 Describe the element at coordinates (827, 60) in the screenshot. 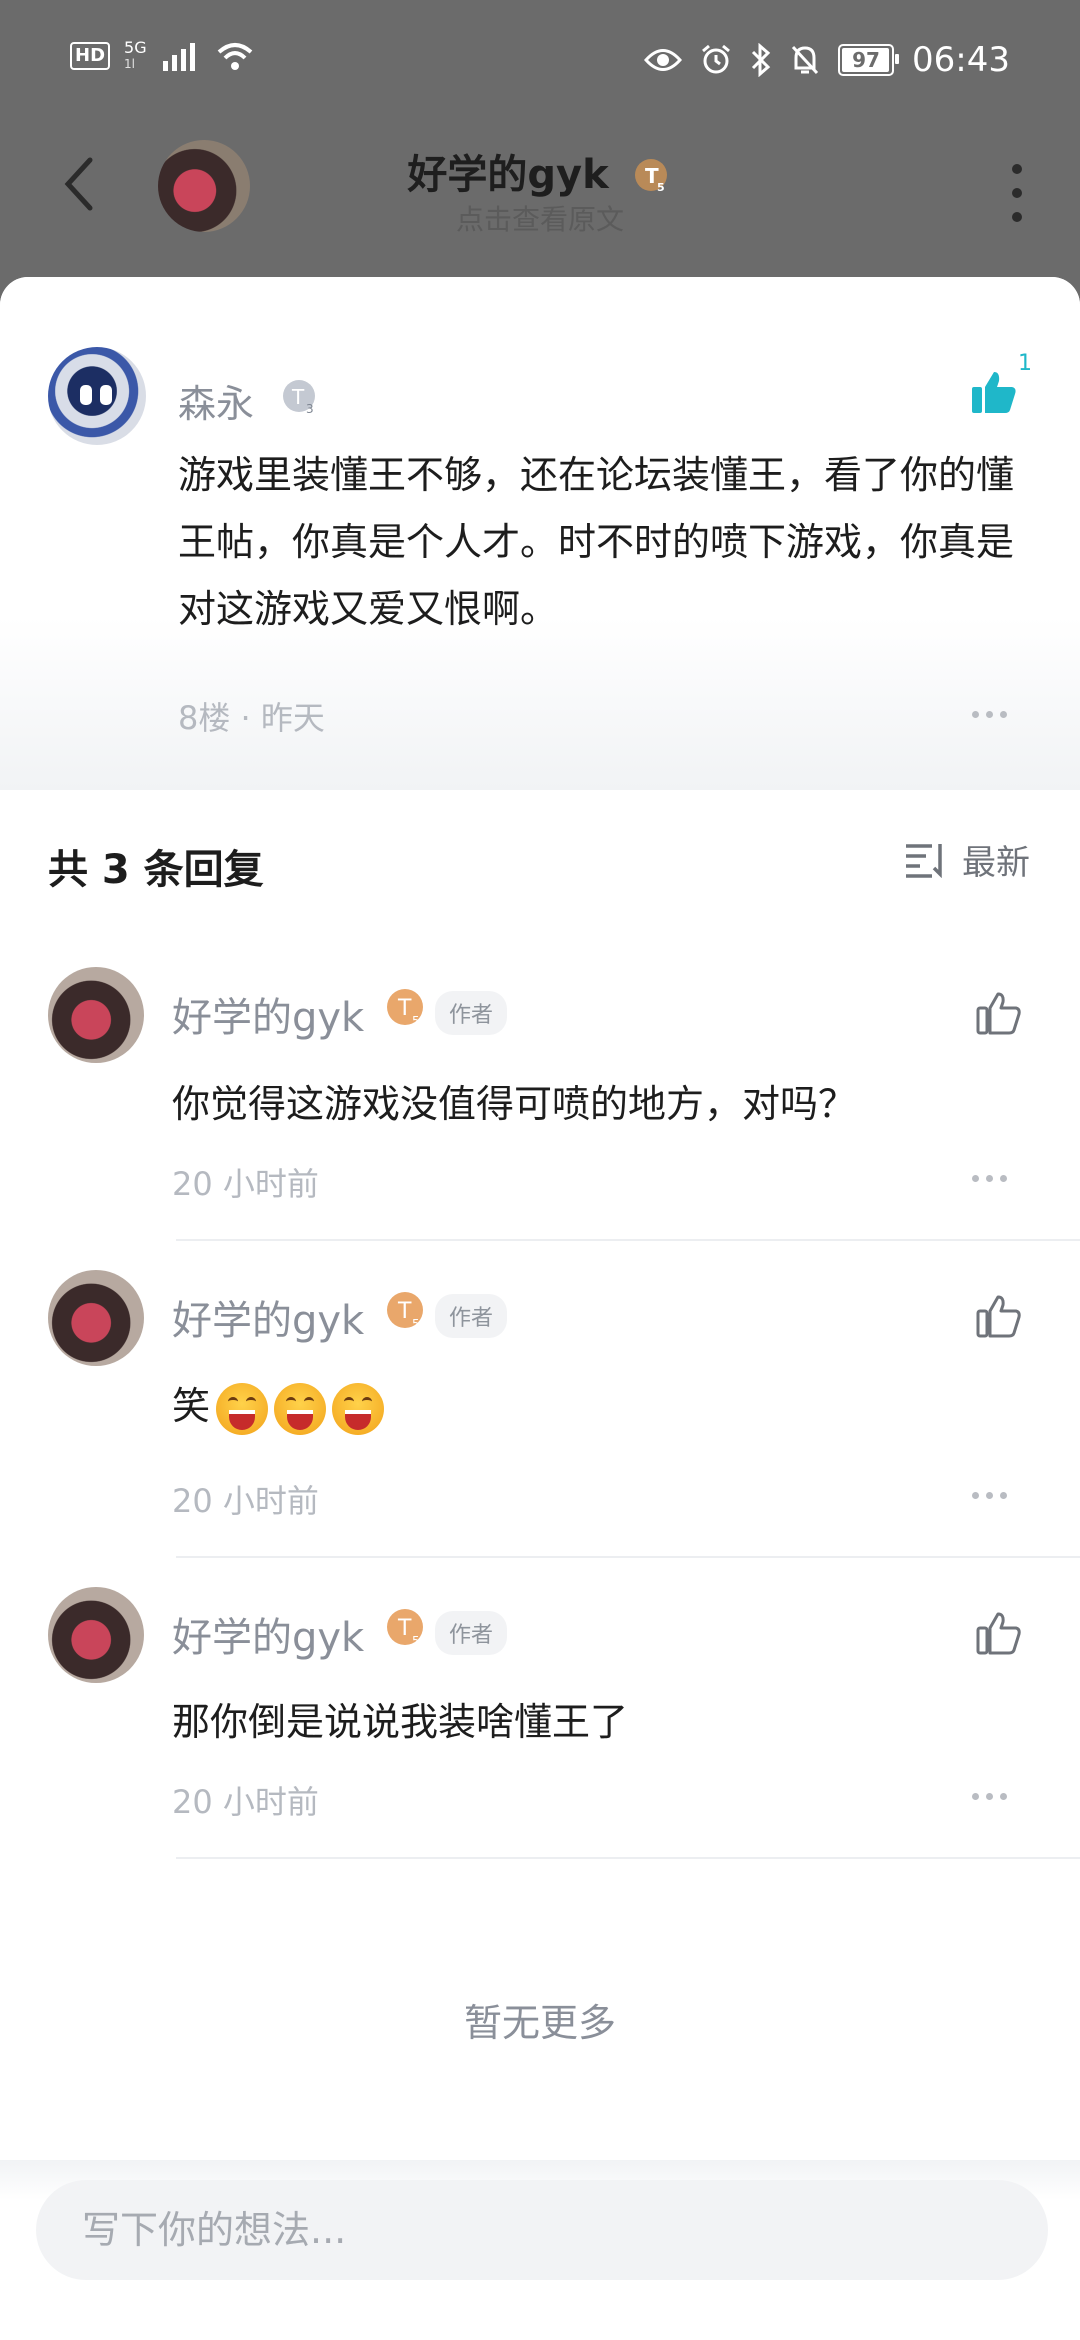

I see `status-right: 97 06:43` at that location.